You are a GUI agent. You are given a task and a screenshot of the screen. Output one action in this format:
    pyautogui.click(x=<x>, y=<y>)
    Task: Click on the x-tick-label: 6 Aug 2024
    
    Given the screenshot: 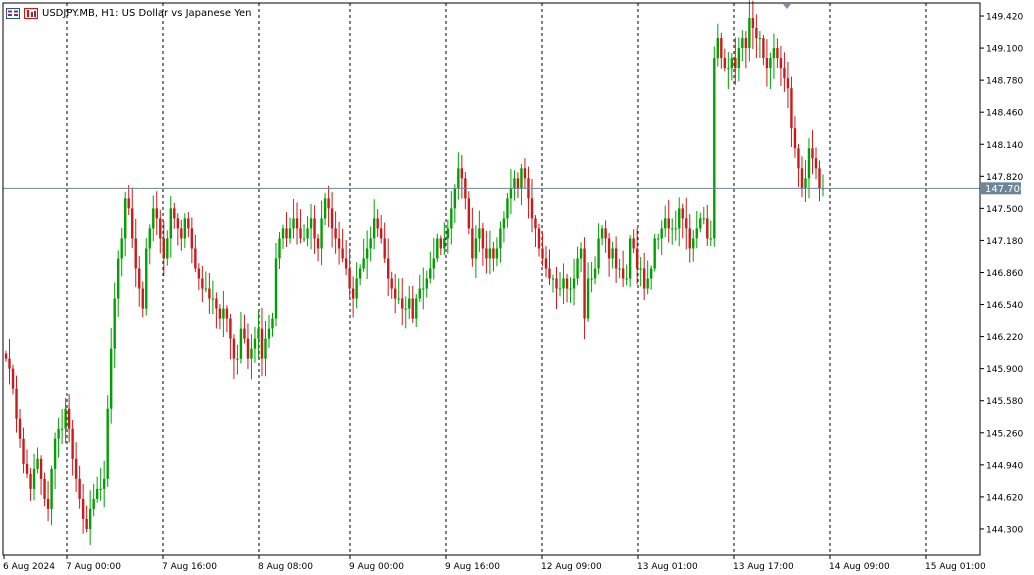 What is the action you would take?
    pyautogui.click(x=29, y=567)
    